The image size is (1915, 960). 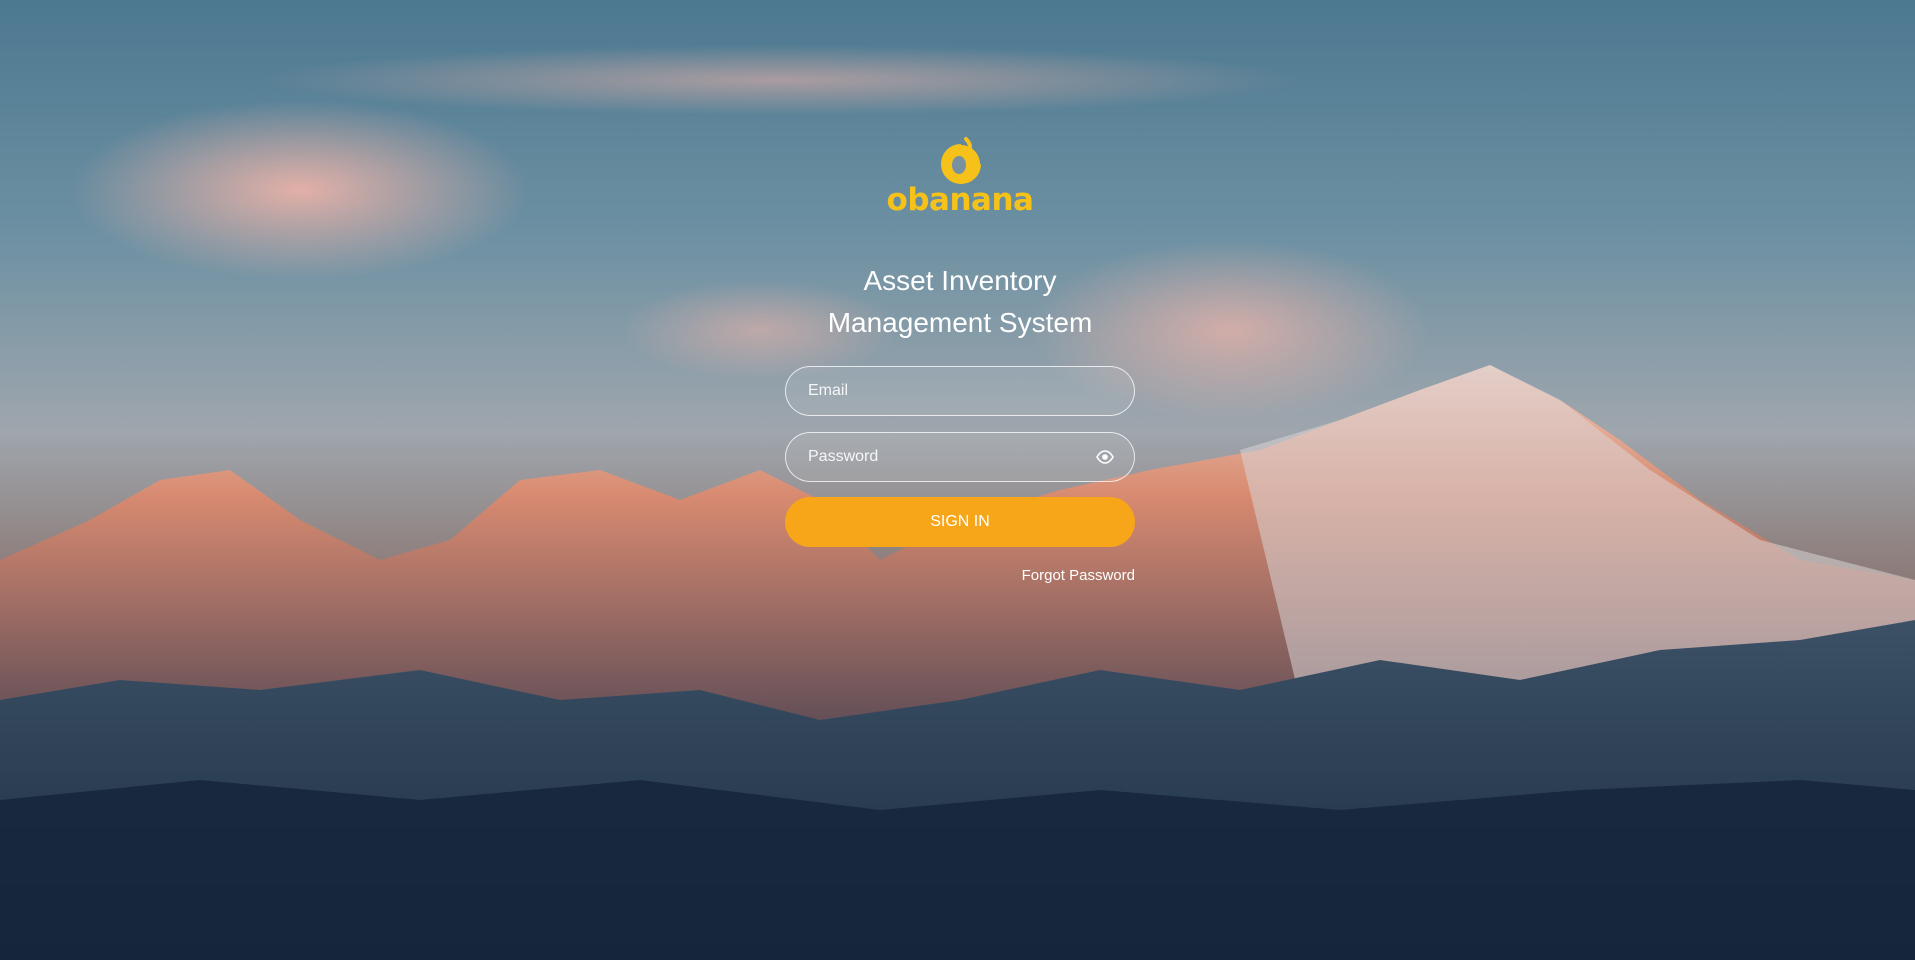 I want to click on forgot-password-link: Forgot Password, so click(x=1078, y=575).